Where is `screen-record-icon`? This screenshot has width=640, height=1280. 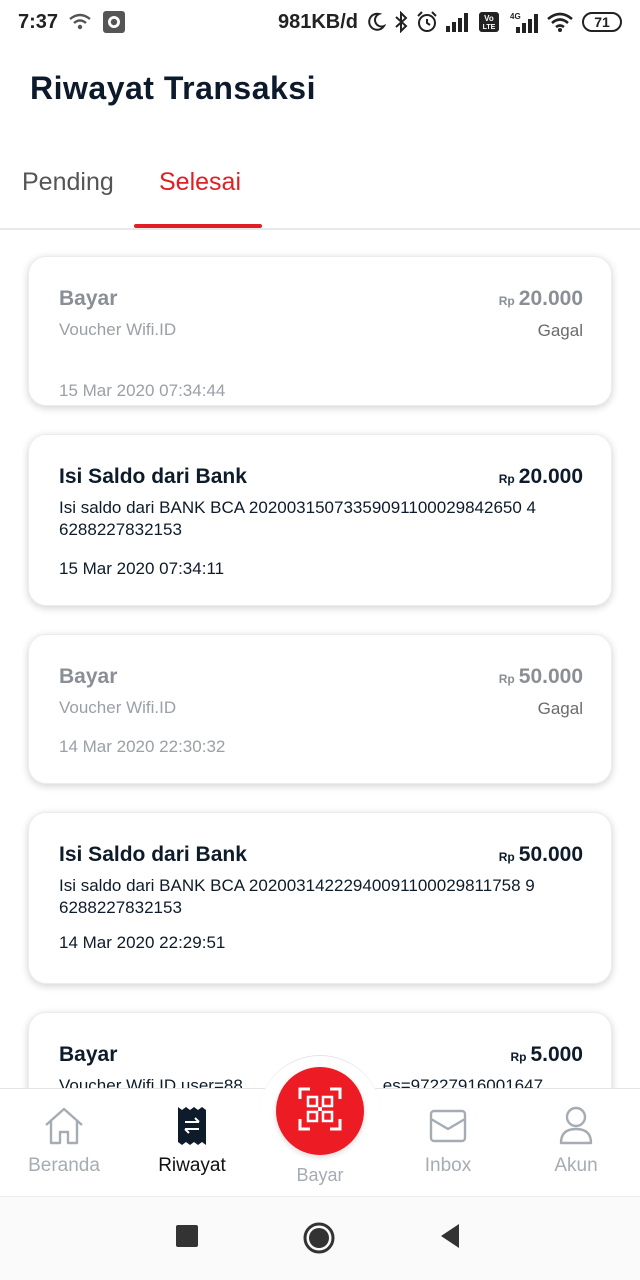
screen-record-icon is located at coordinates (114, 22).